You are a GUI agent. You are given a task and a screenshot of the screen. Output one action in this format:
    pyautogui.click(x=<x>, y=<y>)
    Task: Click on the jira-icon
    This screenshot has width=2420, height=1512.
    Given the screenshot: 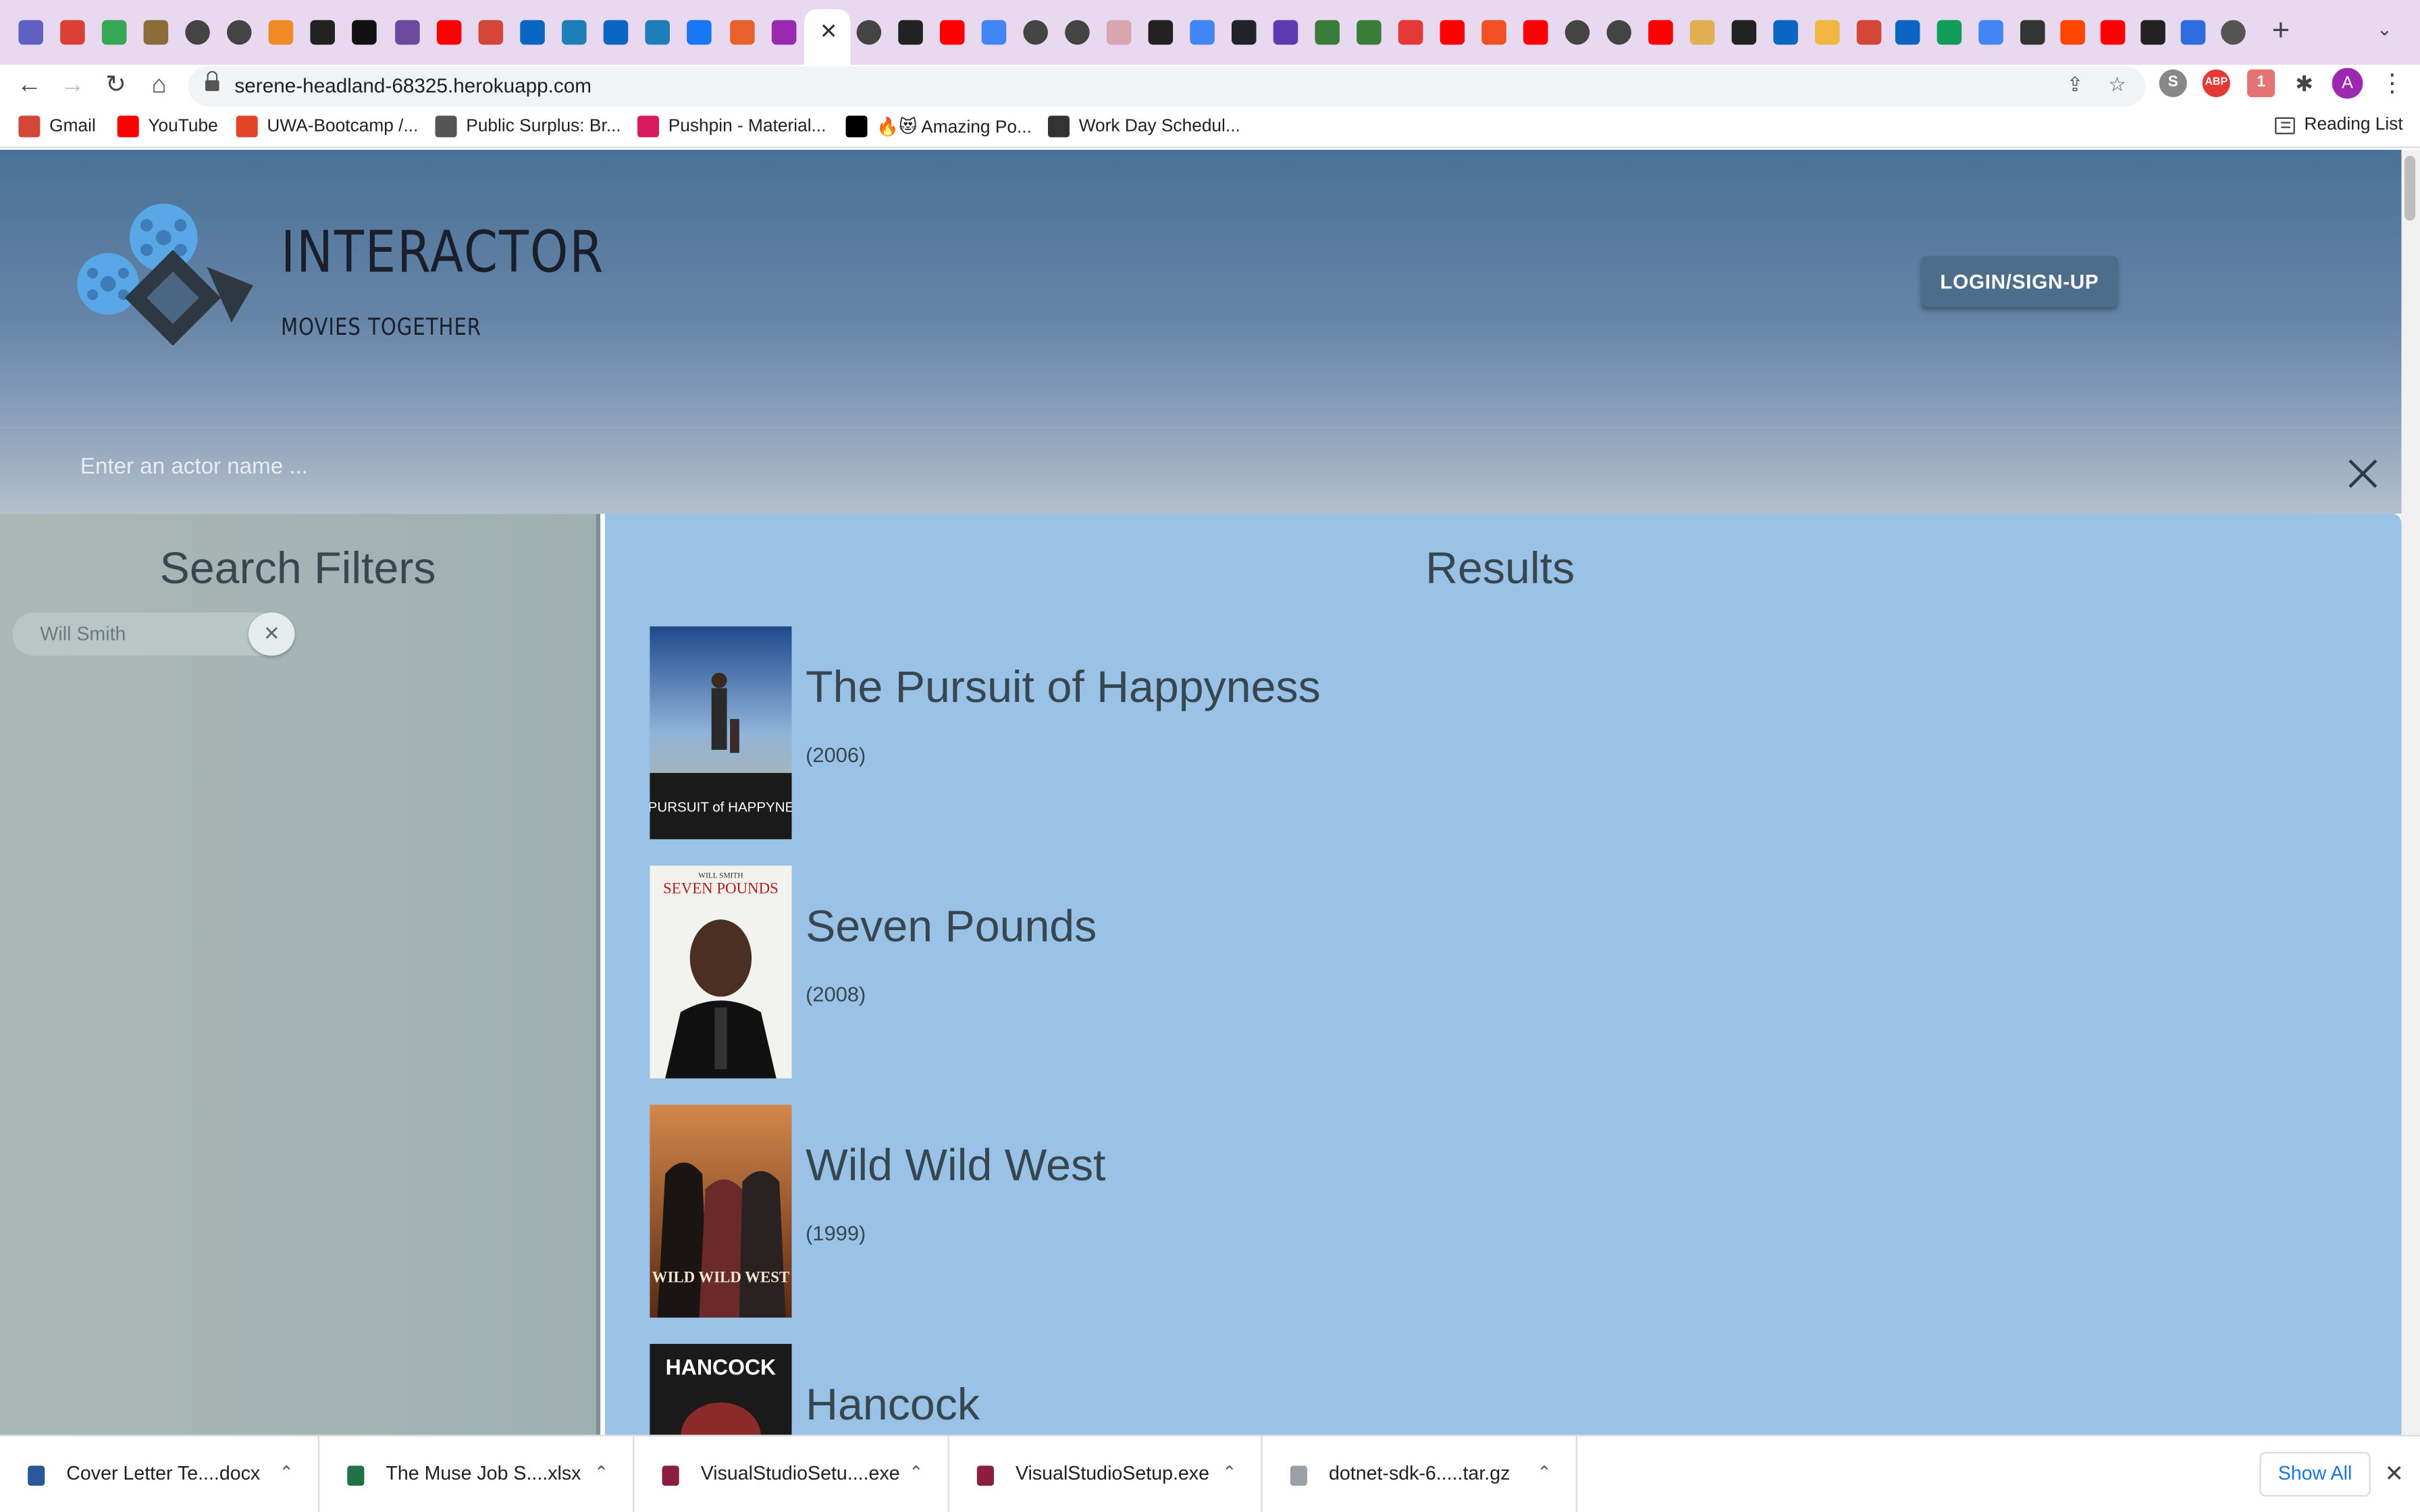 What is the action you would take?
    pyautogui.click(x=2032, y=32)
    